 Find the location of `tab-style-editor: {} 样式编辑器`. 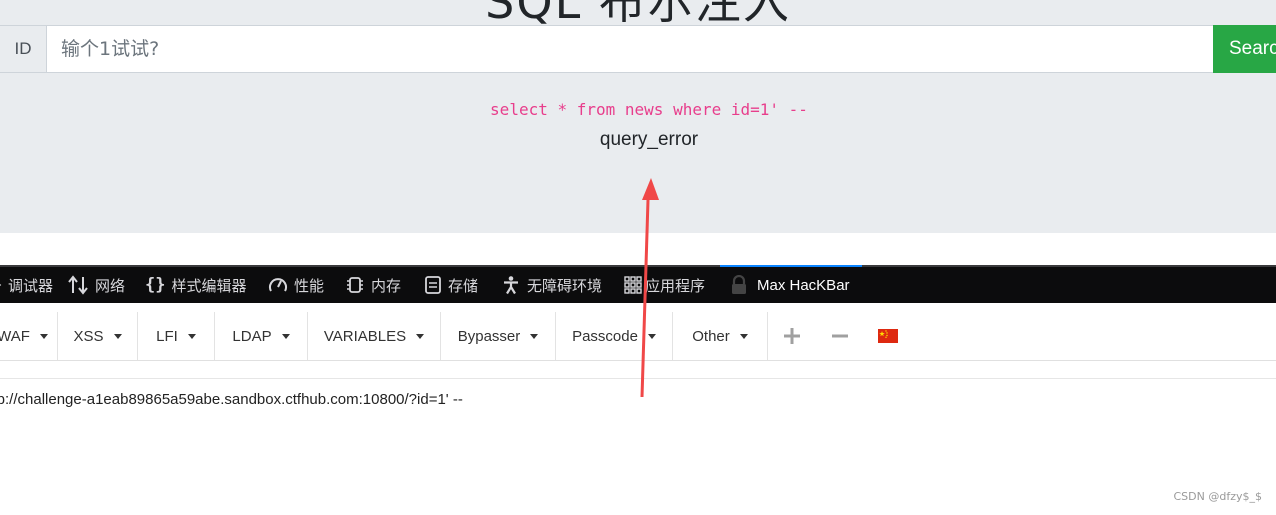

tab-style-editor: {} 样式编辑器 is located at coordinates (196, 285).